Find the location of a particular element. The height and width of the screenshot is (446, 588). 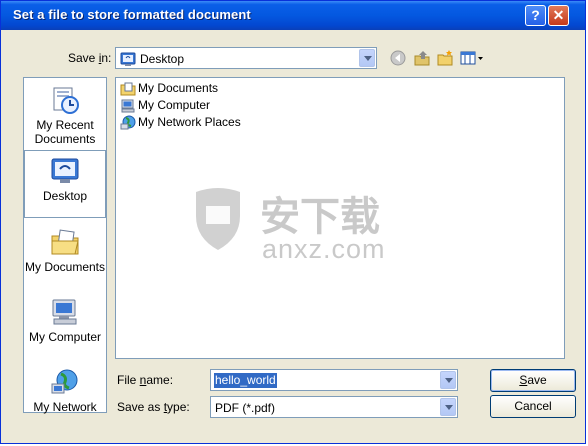

back-icon is located at coordinates (398, 59).